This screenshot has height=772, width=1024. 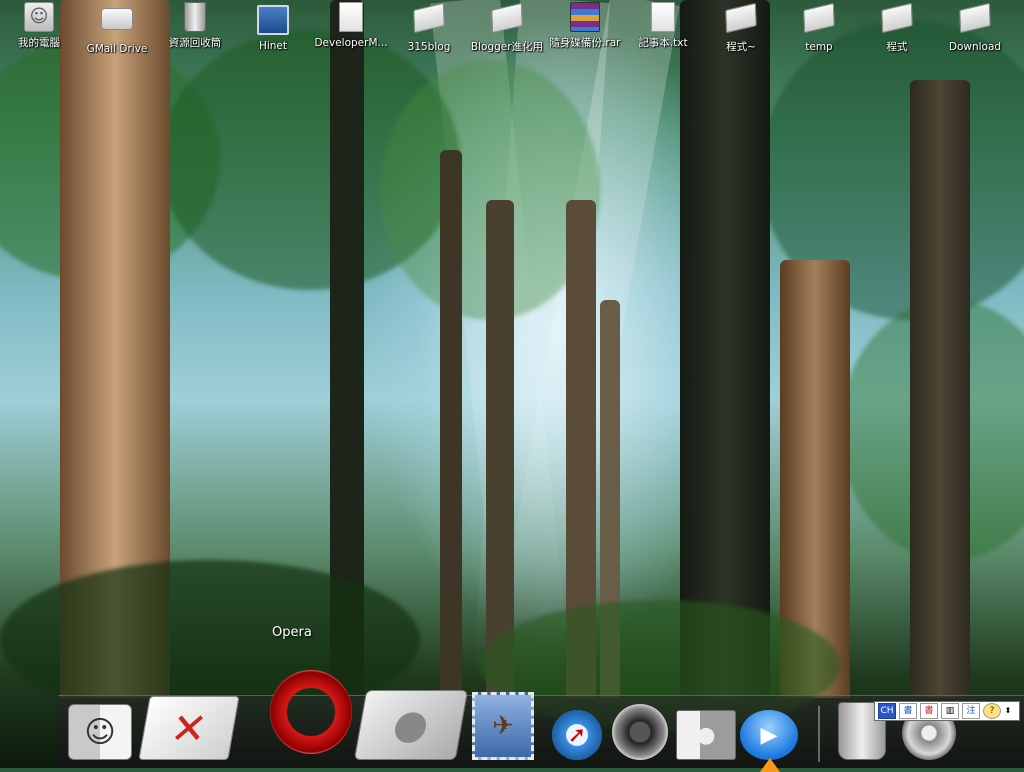 I want to click on desktop-icon-label: Download, so click(x=975, y=47).